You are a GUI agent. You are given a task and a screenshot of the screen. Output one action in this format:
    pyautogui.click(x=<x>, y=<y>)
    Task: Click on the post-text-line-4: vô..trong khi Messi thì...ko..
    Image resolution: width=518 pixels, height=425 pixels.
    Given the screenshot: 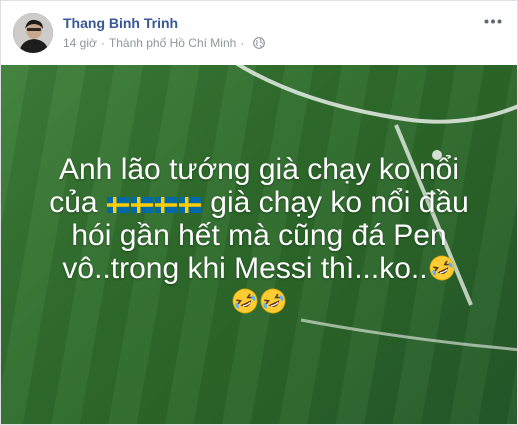 What is the action you would take?
    pyautogui.click(x=259, y=268)
    